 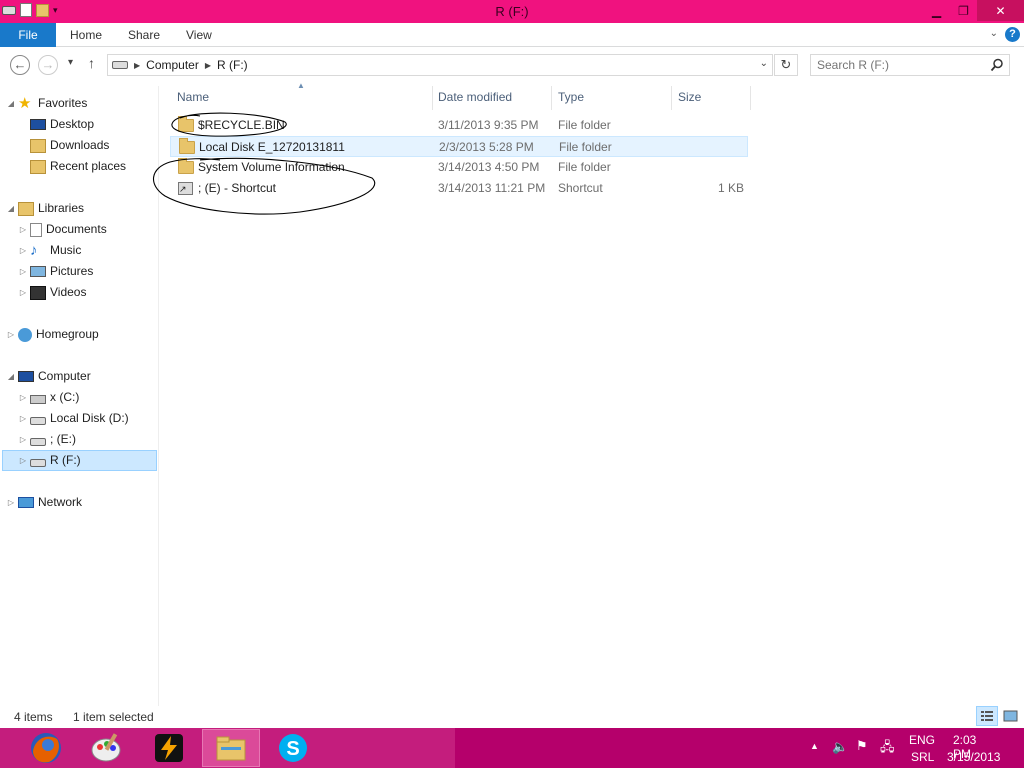 I want to click on pane-divider, so click(x=158, y=396).